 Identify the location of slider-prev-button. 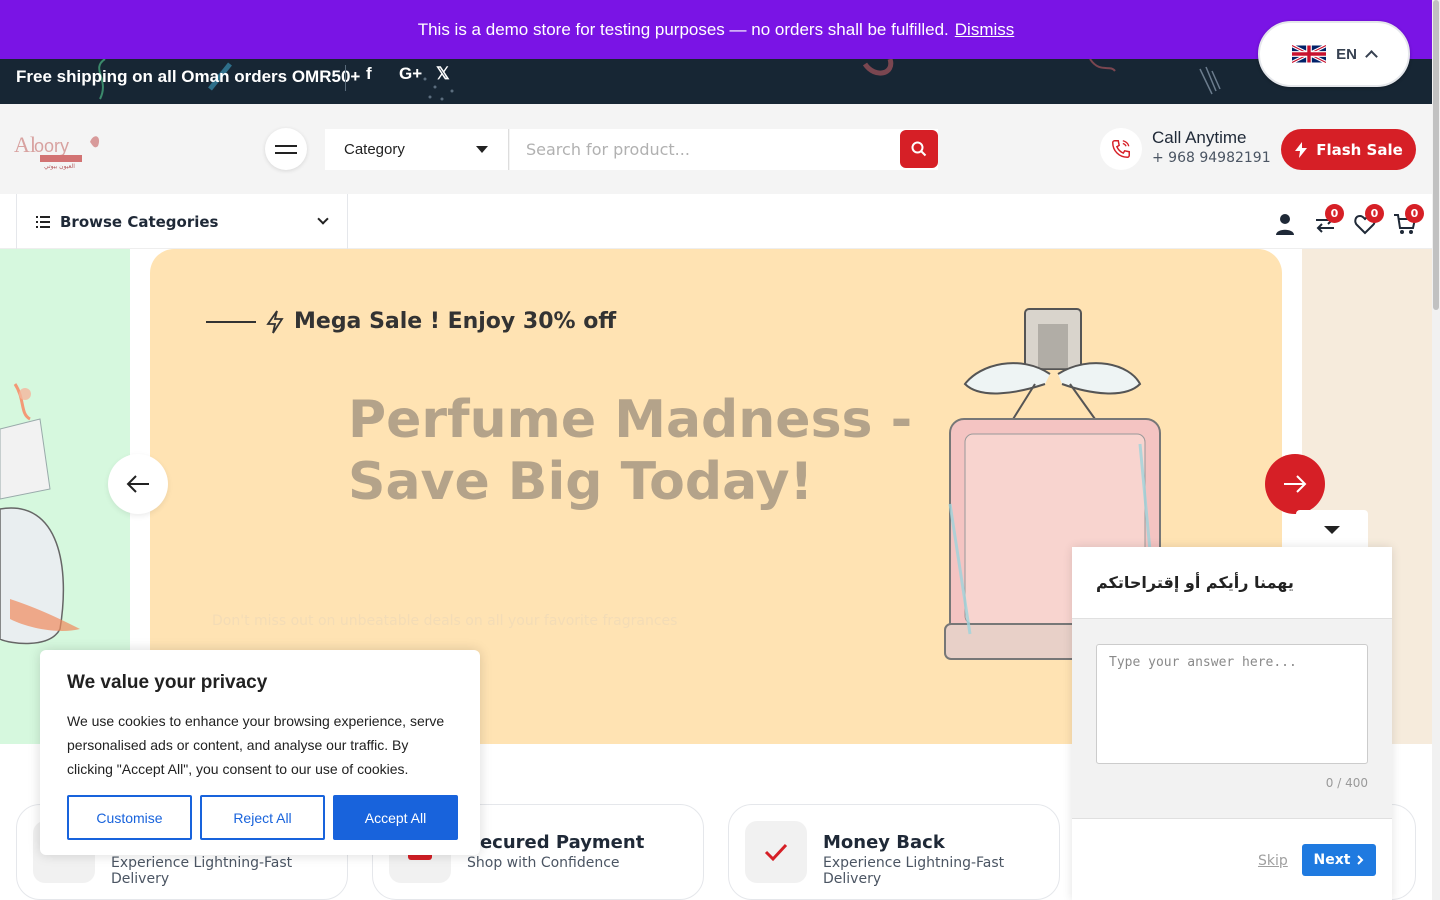
(138, 484).